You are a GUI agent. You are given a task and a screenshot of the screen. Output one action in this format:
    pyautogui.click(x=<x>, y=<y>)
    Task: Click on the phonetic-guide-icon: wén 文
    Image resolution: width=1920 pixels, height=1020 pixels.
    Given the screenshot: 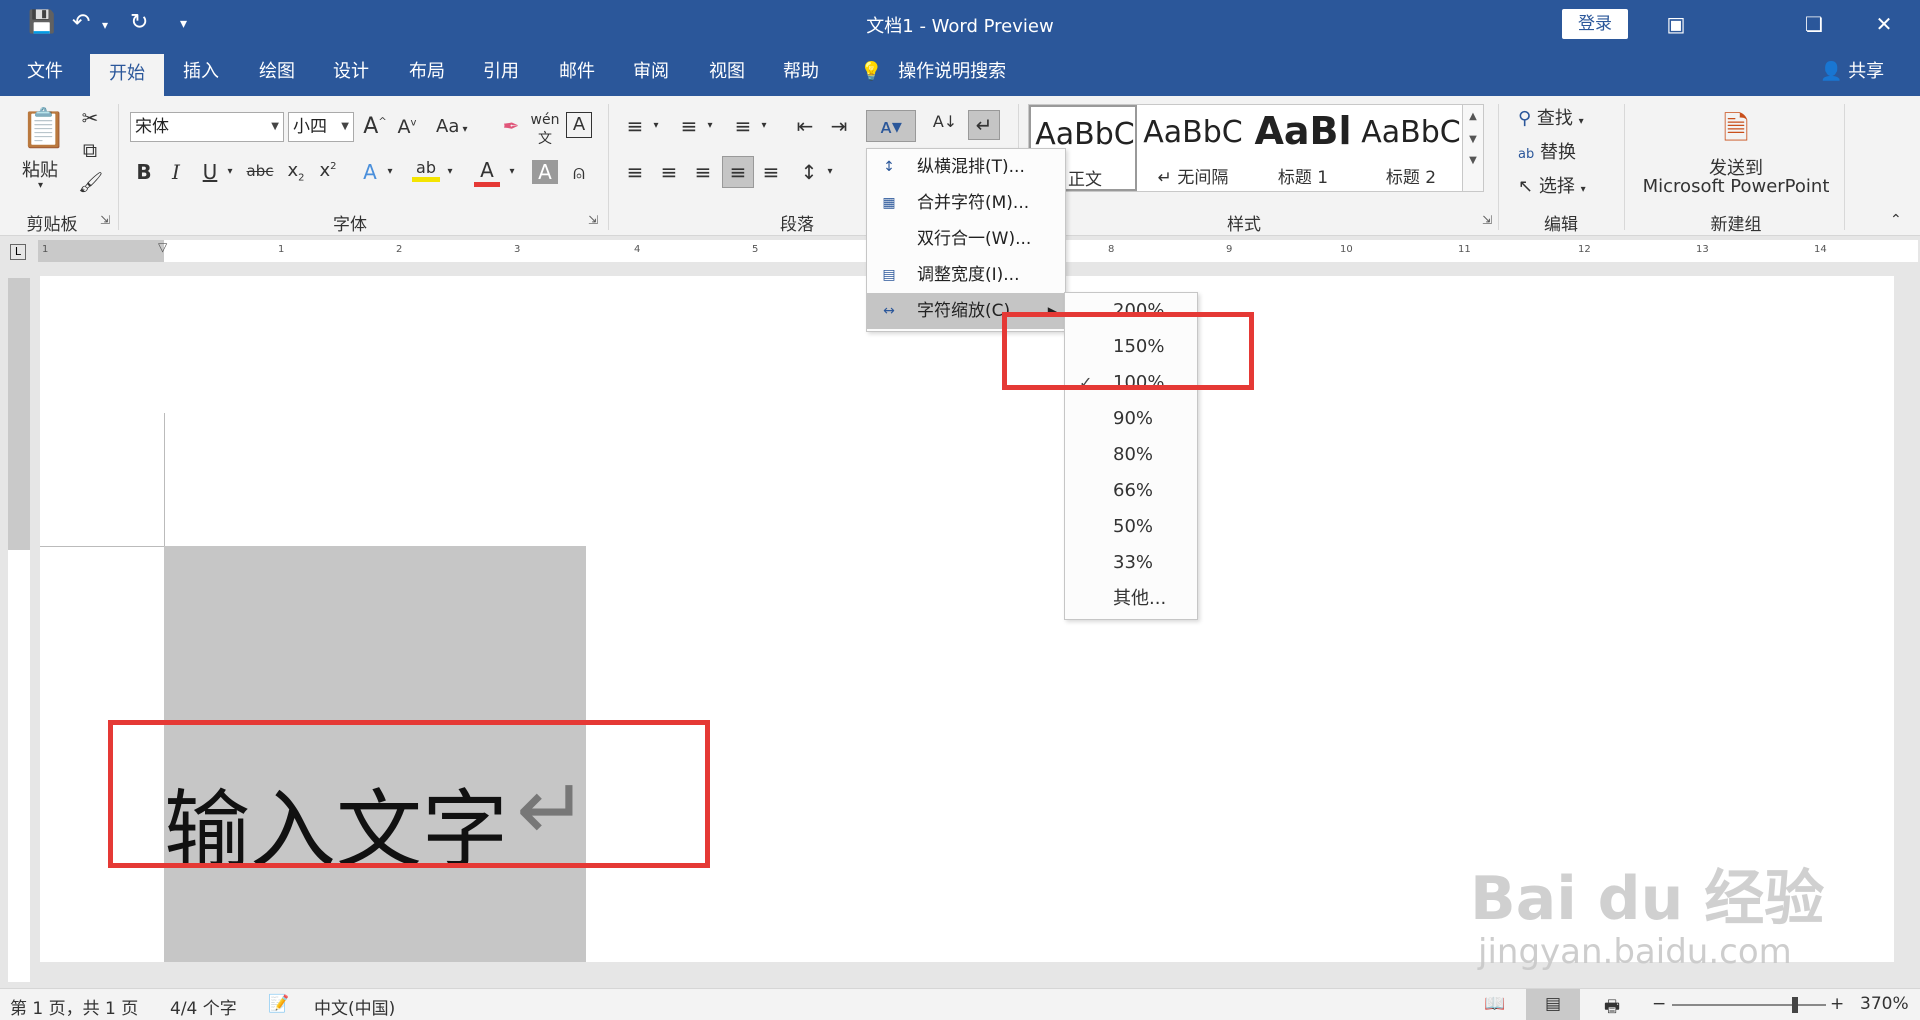 What is the action you would take?
    pyautogui.click(x=545, y=130)
    